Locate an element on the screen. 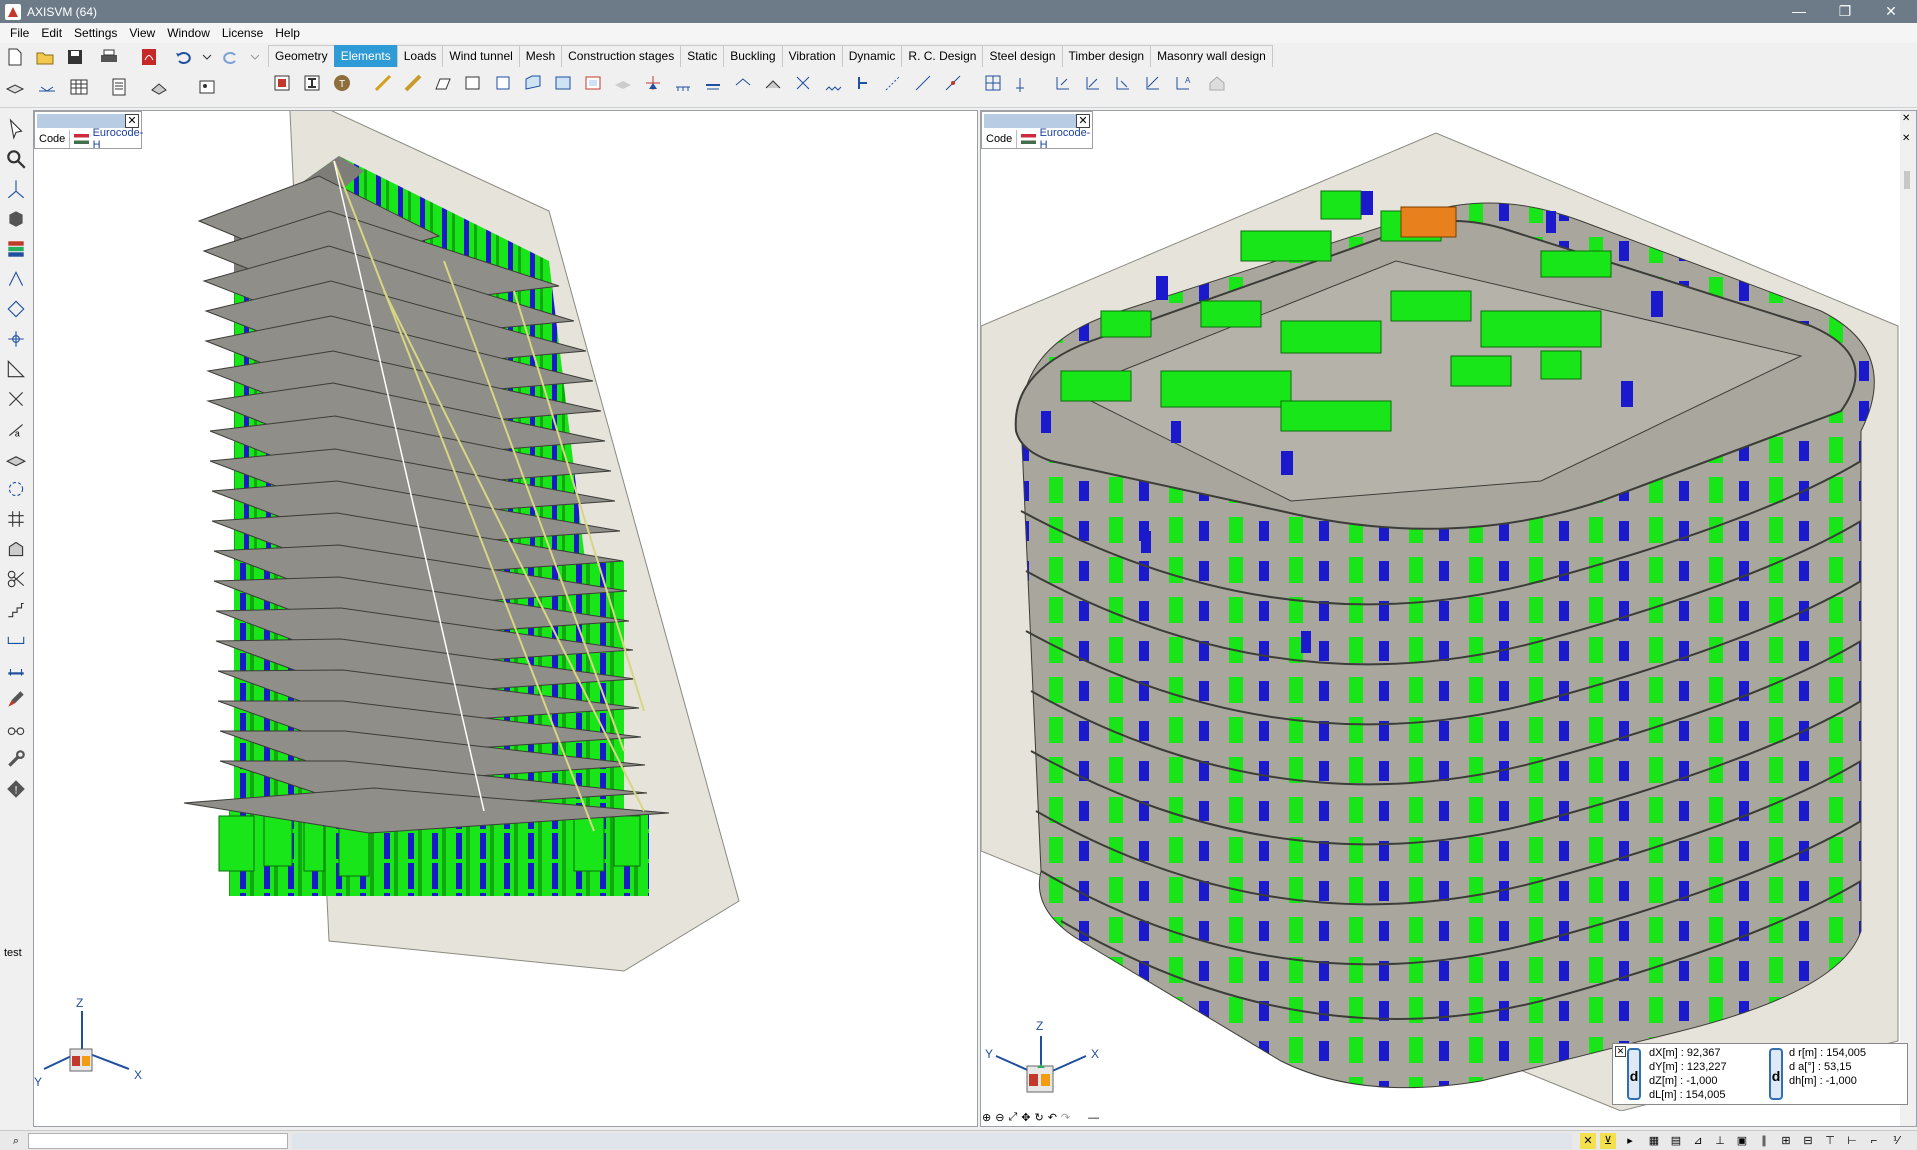 Image resolution: width=1917 pixels, height=1150 pixels. photo-gallery-icon is located at coordinates (207, 87).